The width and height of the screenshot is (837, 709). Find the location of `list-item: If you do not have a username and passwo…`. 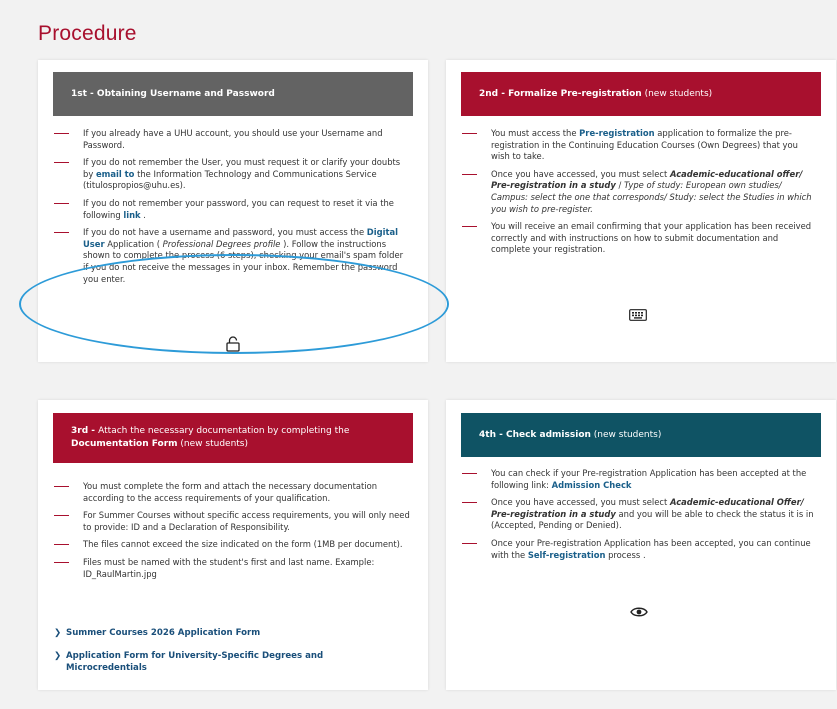

list-item: If you do not have a username and passwo… is located at coordinates (233, 256).